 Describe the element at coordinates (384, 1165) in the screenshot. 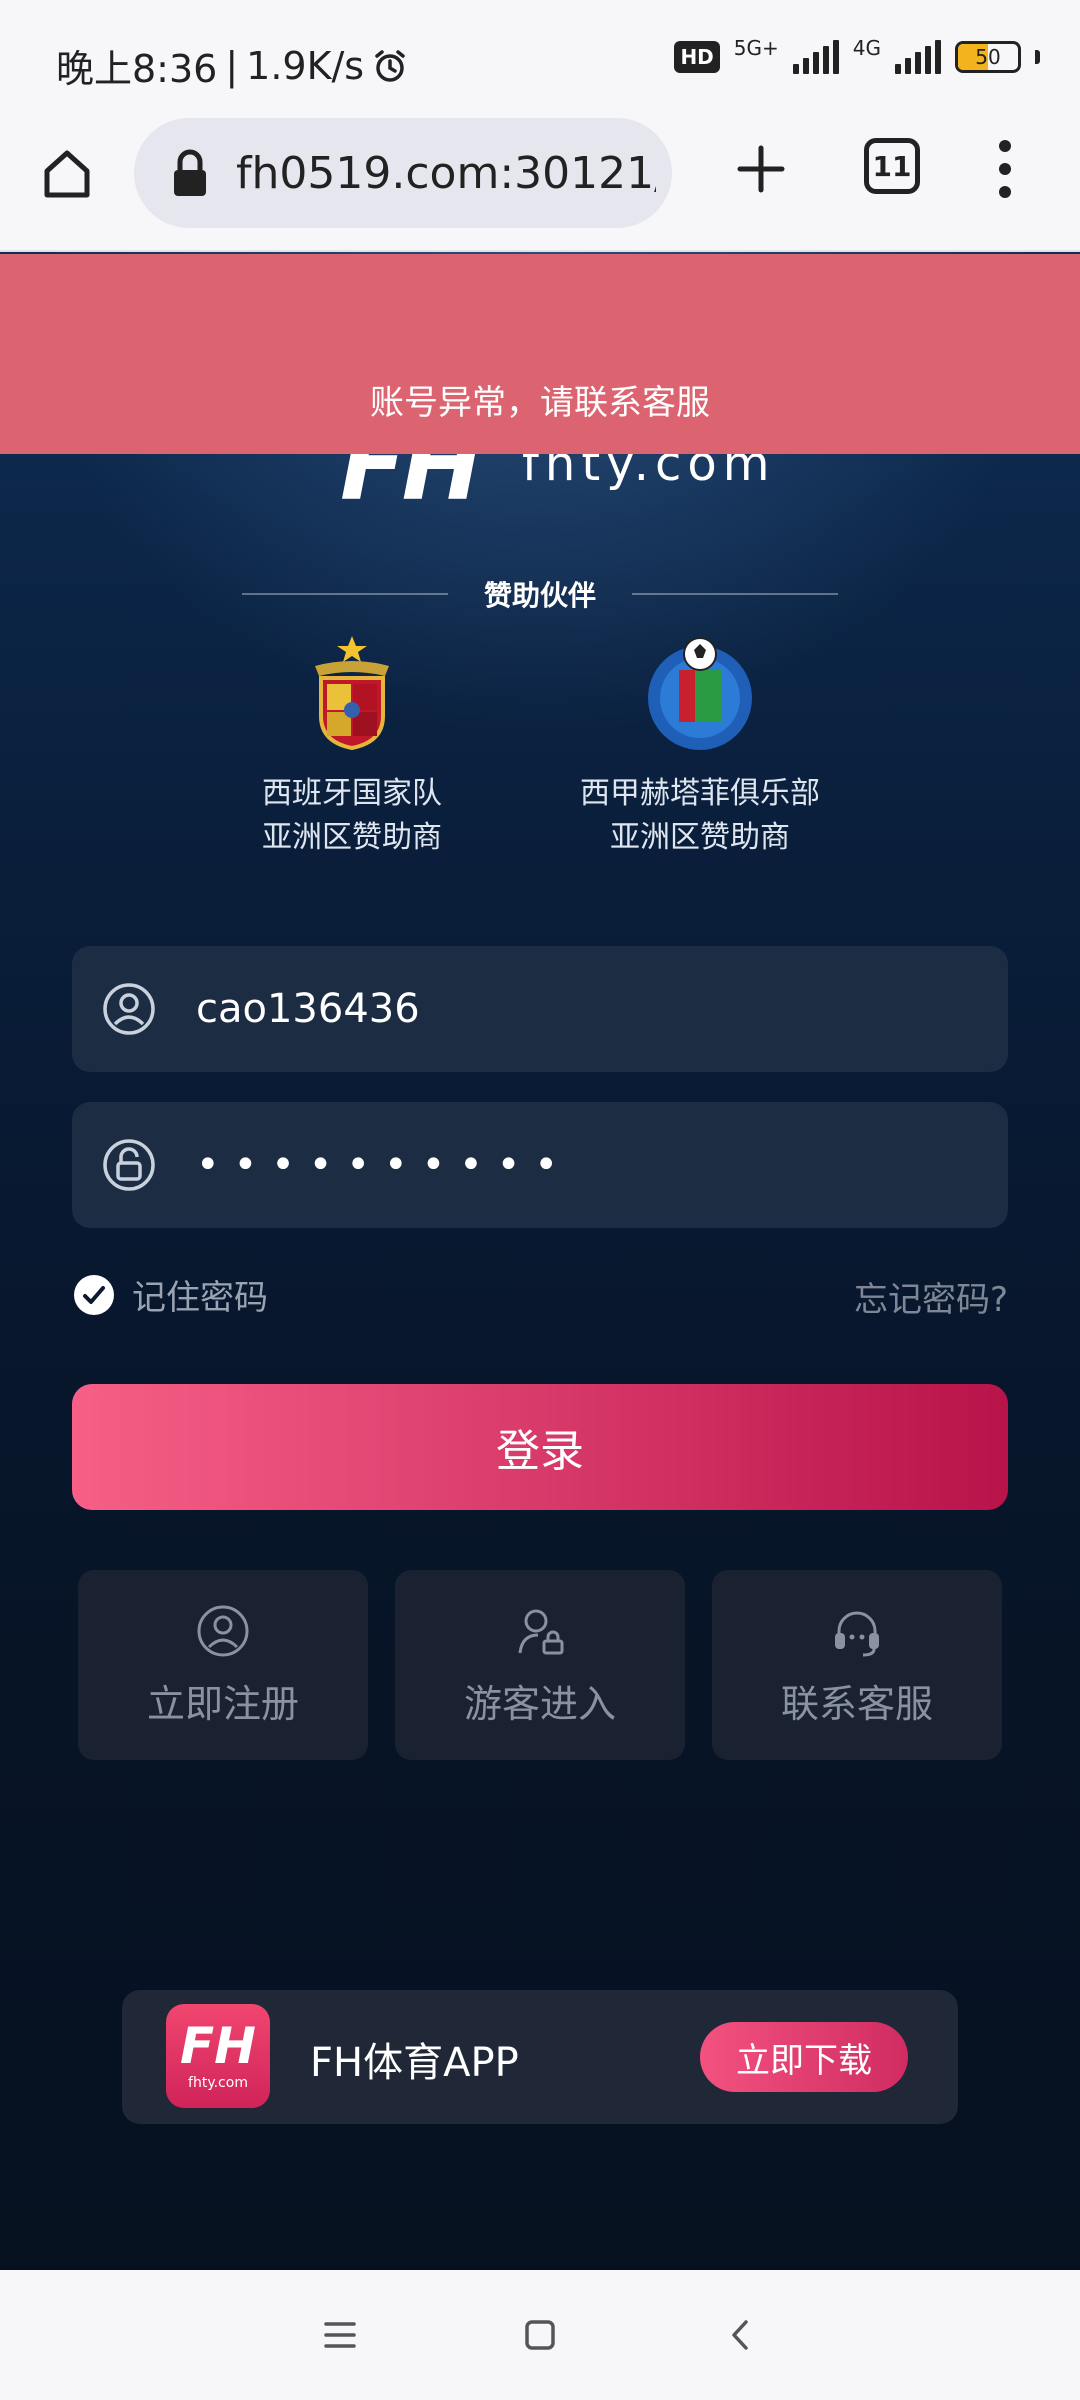

I see `password-value: ••••••••••` at that location.